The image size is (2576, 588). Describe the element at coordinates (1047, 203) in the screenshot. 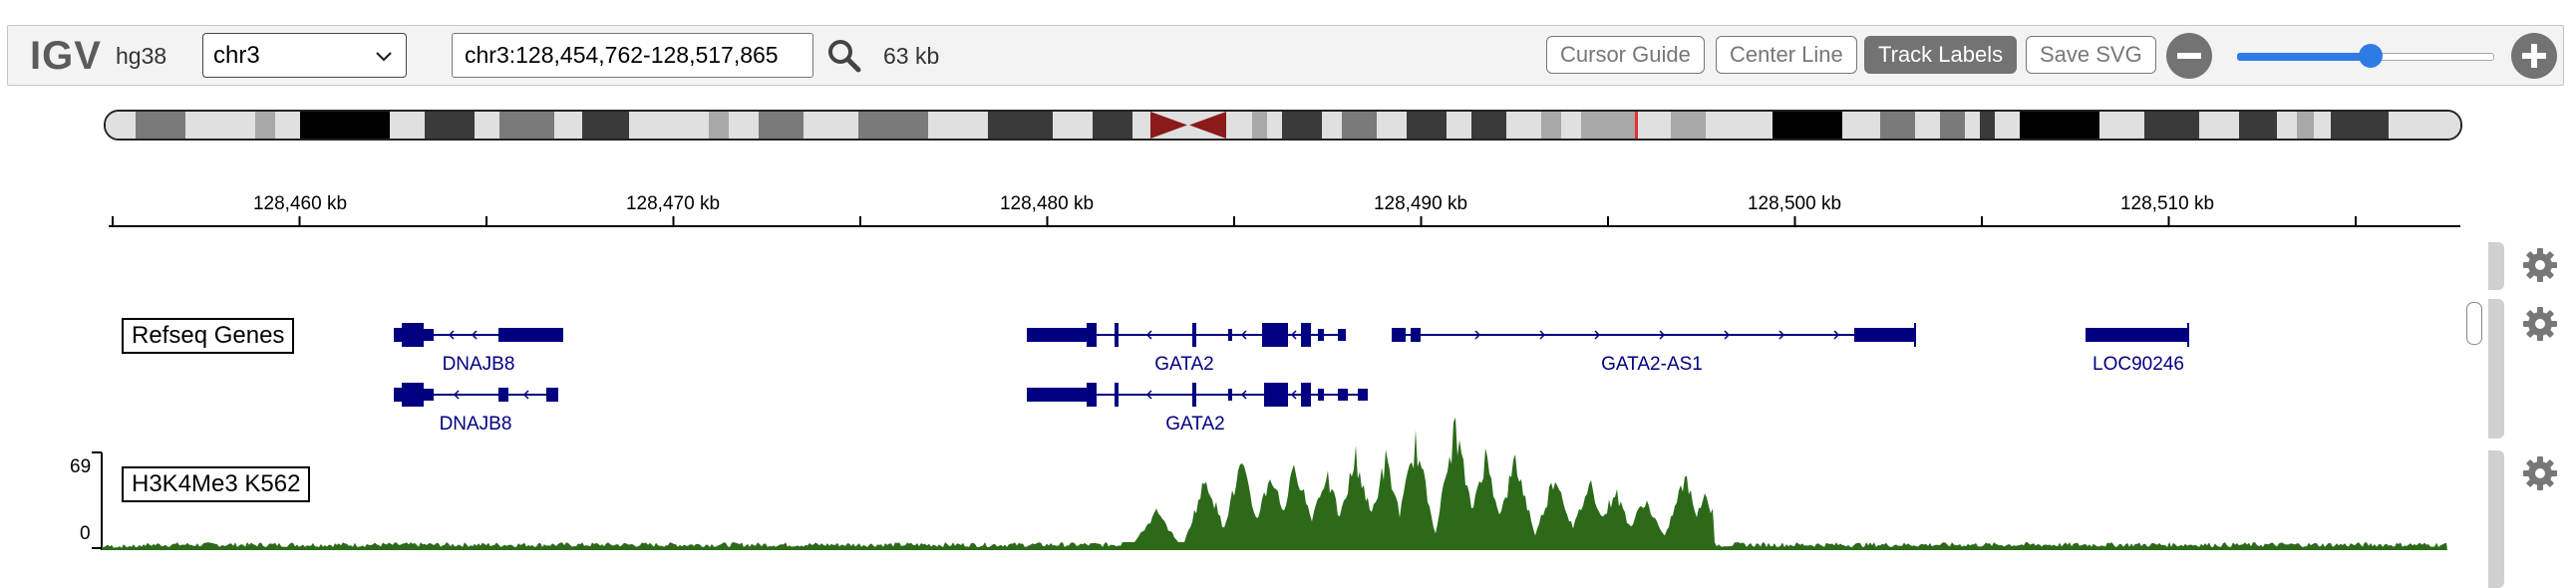

I see `ruler-tick-label: 128,480 kb` at that location.